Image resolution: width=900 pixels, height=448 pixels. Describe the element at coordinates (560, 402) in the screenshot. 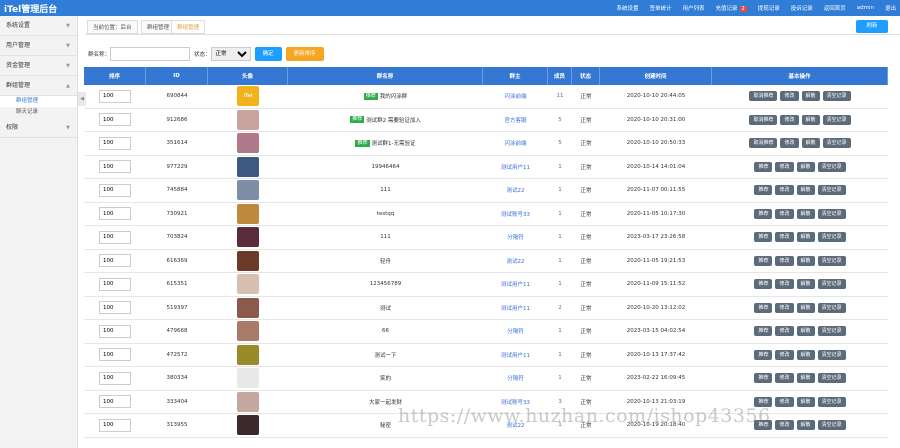

I see `members-link: 3` at that location.